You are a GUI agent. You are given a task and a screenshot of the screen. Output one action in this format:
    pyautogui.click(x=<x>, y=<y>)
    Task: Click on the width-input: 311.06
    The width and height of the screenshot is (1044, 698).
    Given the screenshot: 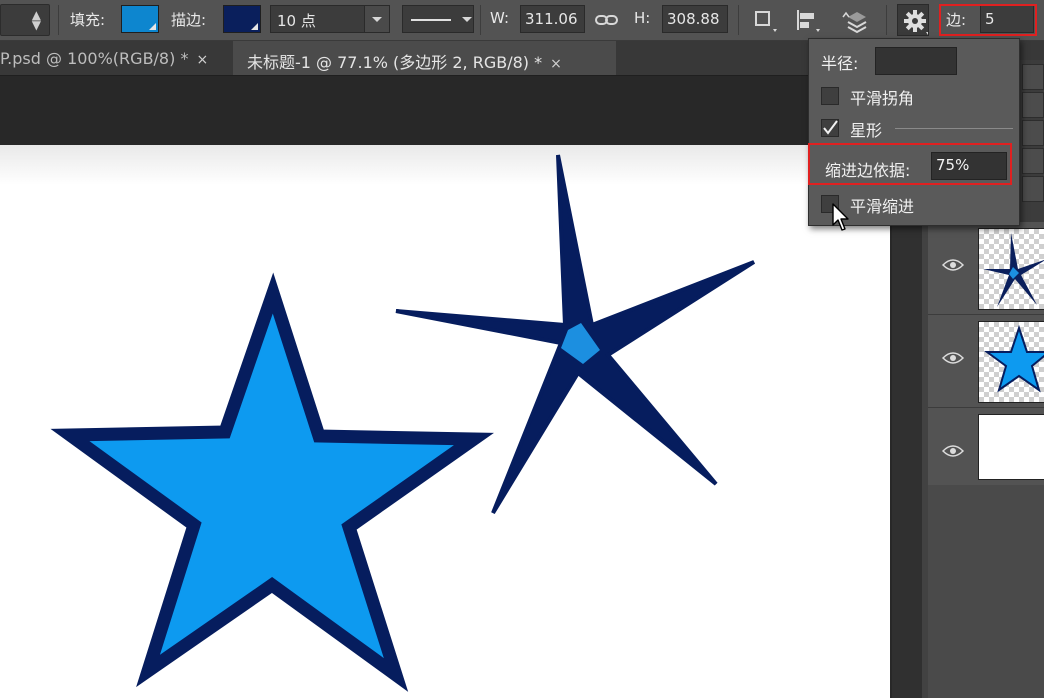 What is the action you would take?
    pyautogui.click(x=552, y=19)
    